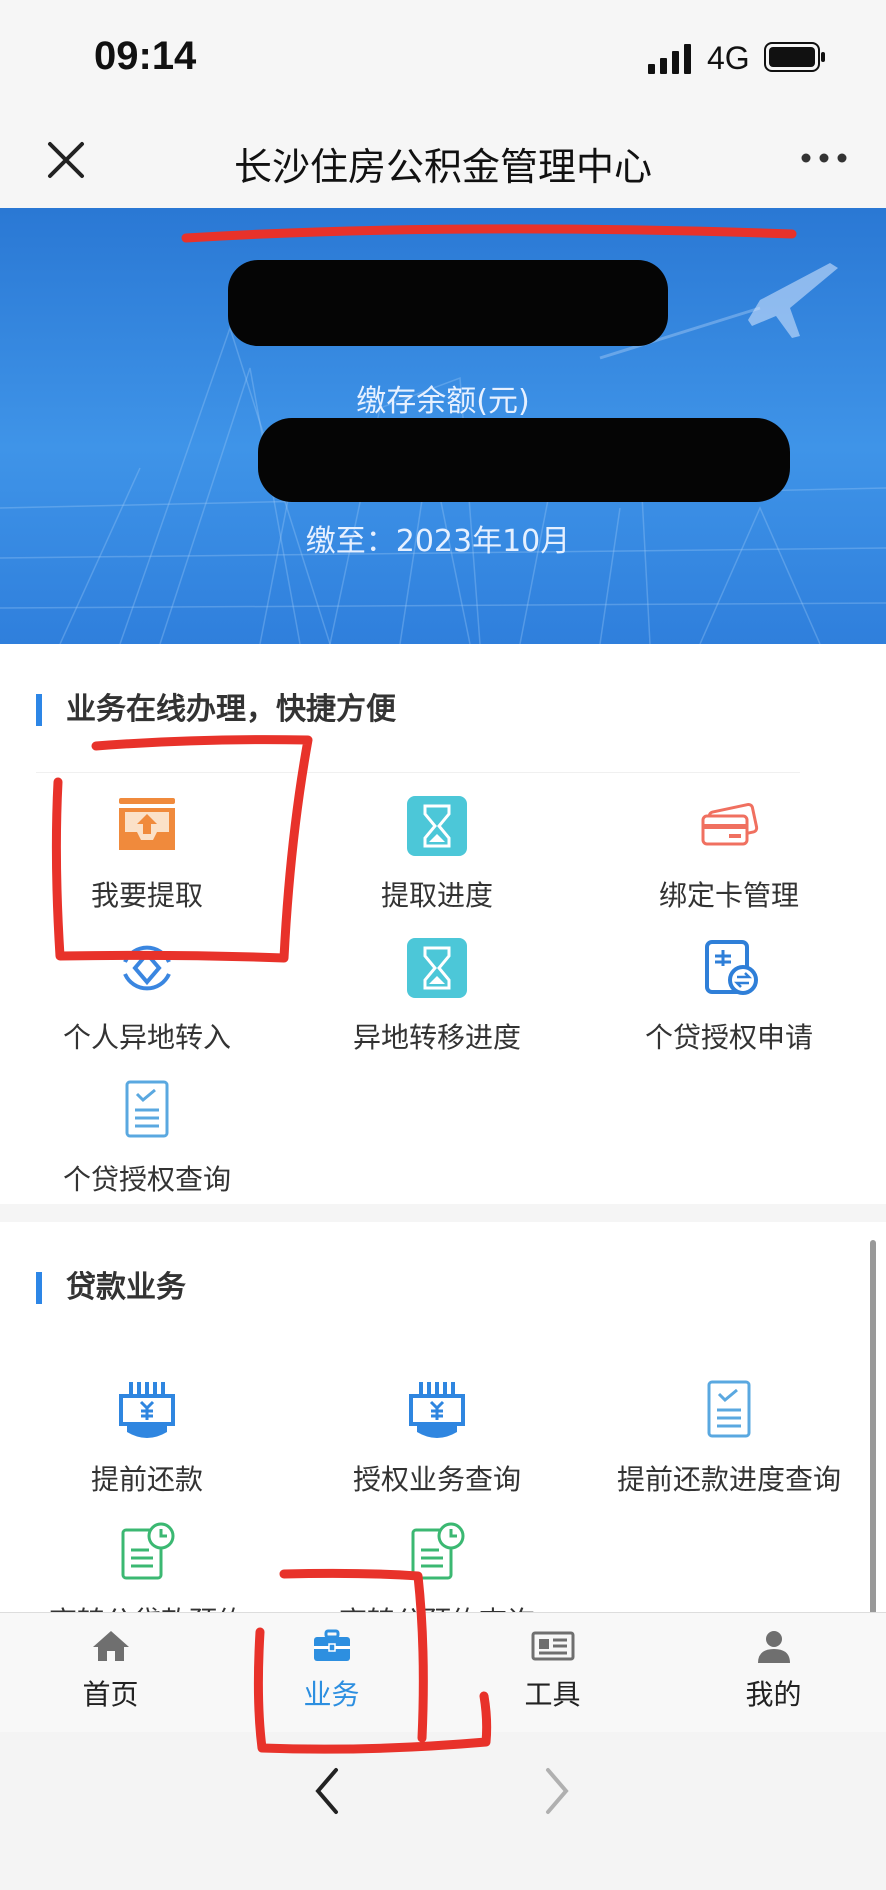  Describe the element at coordinates (448, 303) in the screenshot. I see `redacted-account-name` at that location.